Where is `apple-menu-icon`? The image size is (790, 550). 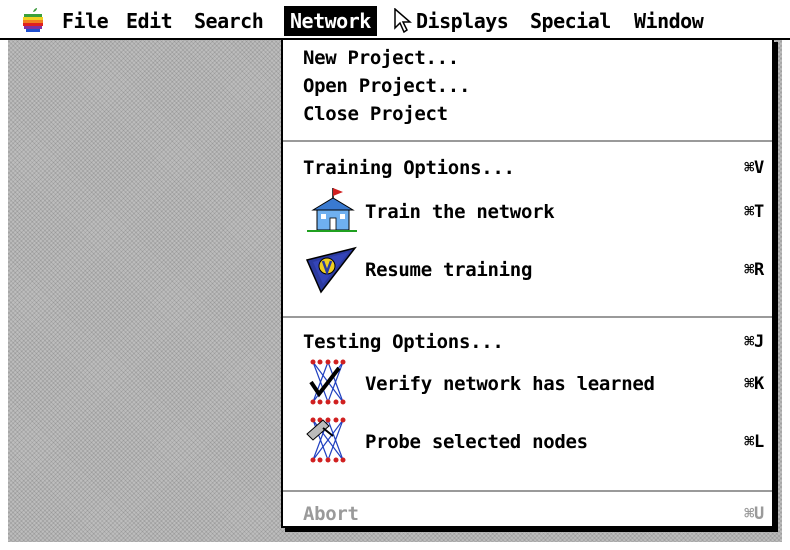 apple-menu-icon is located at coordinates (33, 20).